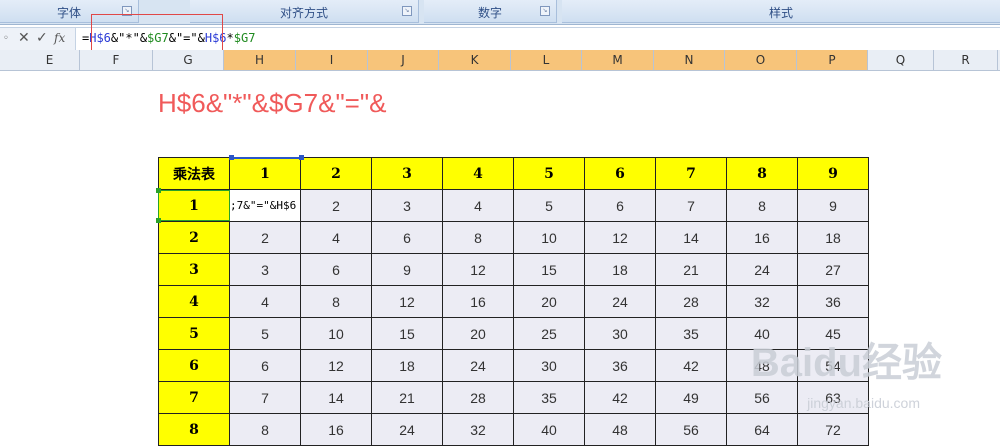  Describe the element at coordinates (24, 38) in the screenshot. I see `cancel-icon: ✕` at that location.